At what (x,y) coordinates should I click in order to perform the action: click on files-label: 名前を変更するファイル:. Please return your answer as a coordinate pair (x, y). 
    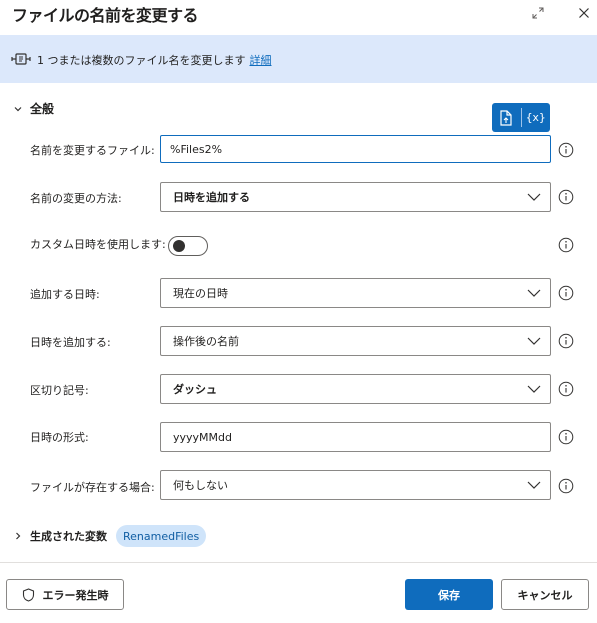
    Looking at the image, I should click on (92, 150).